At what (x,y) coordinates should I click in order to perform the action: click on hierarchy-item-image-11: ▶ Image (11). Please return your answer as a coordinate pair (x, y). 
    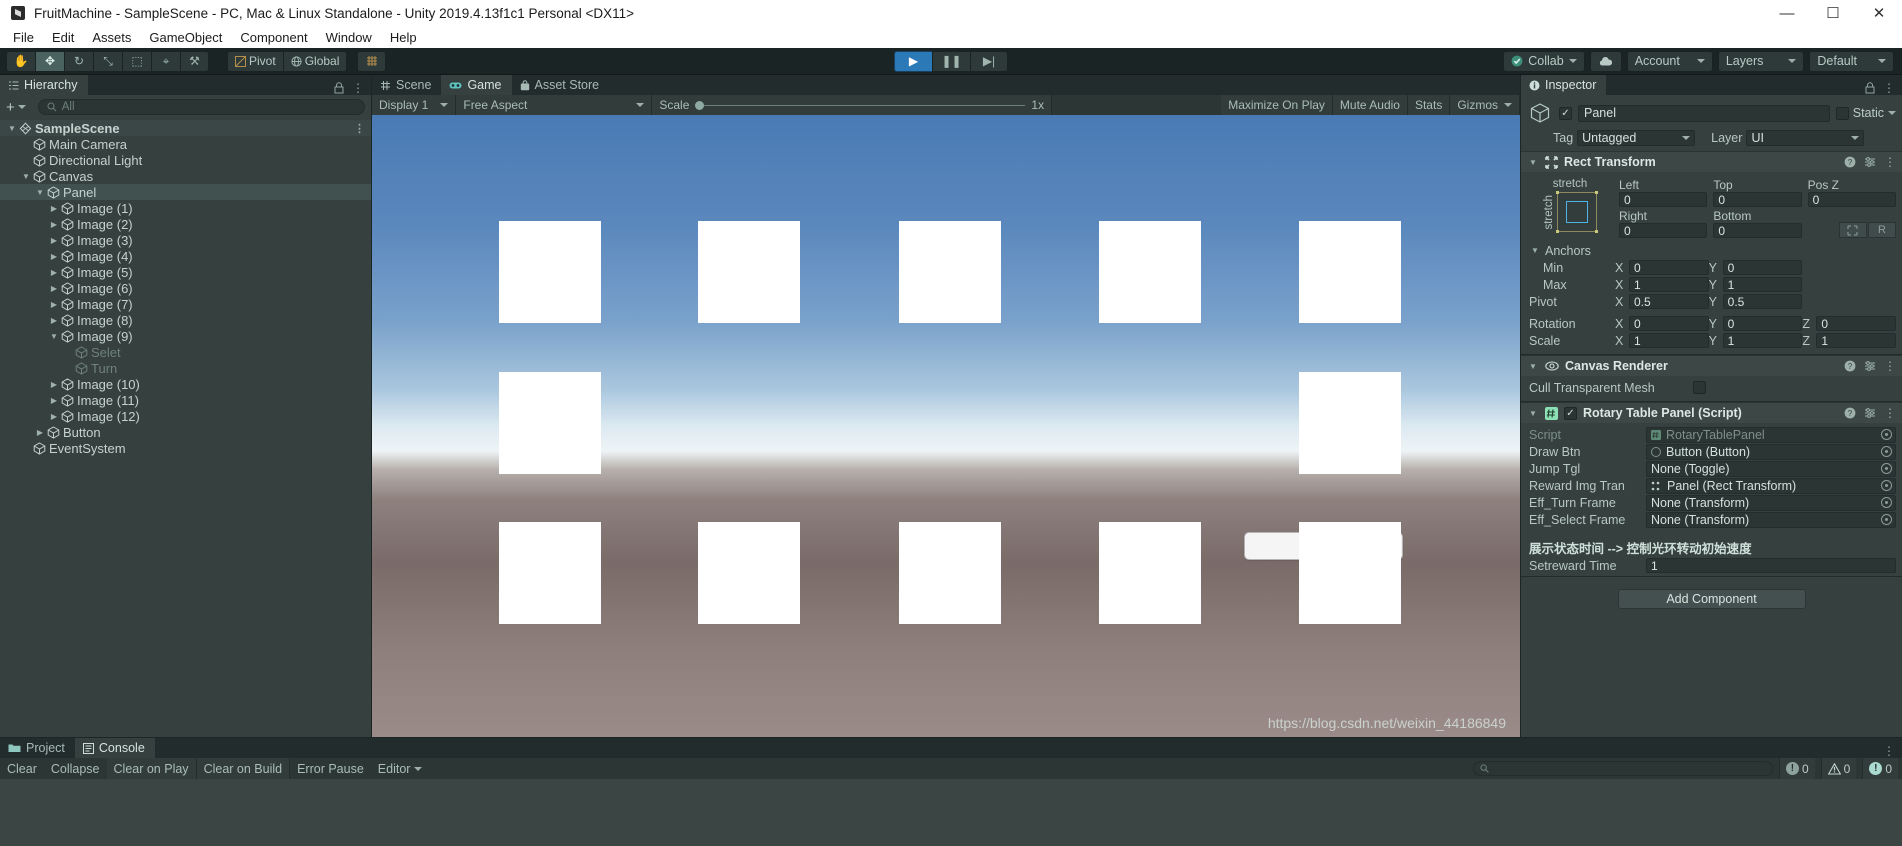
    Looking at the image, I should click on (185, 400).